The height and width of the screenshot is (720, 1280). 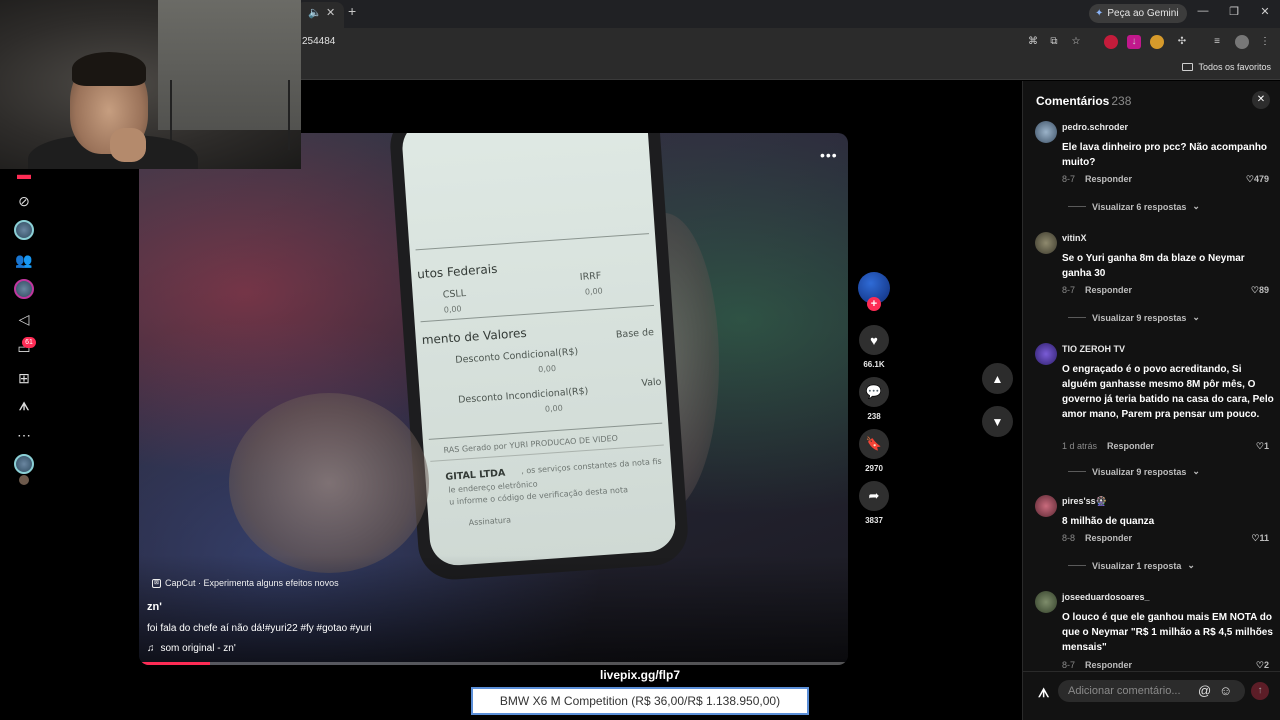 What do you see at coordinates (874, 416) in the screenshot?
I see `comment-count: 238` at bounding box center [874, 416].